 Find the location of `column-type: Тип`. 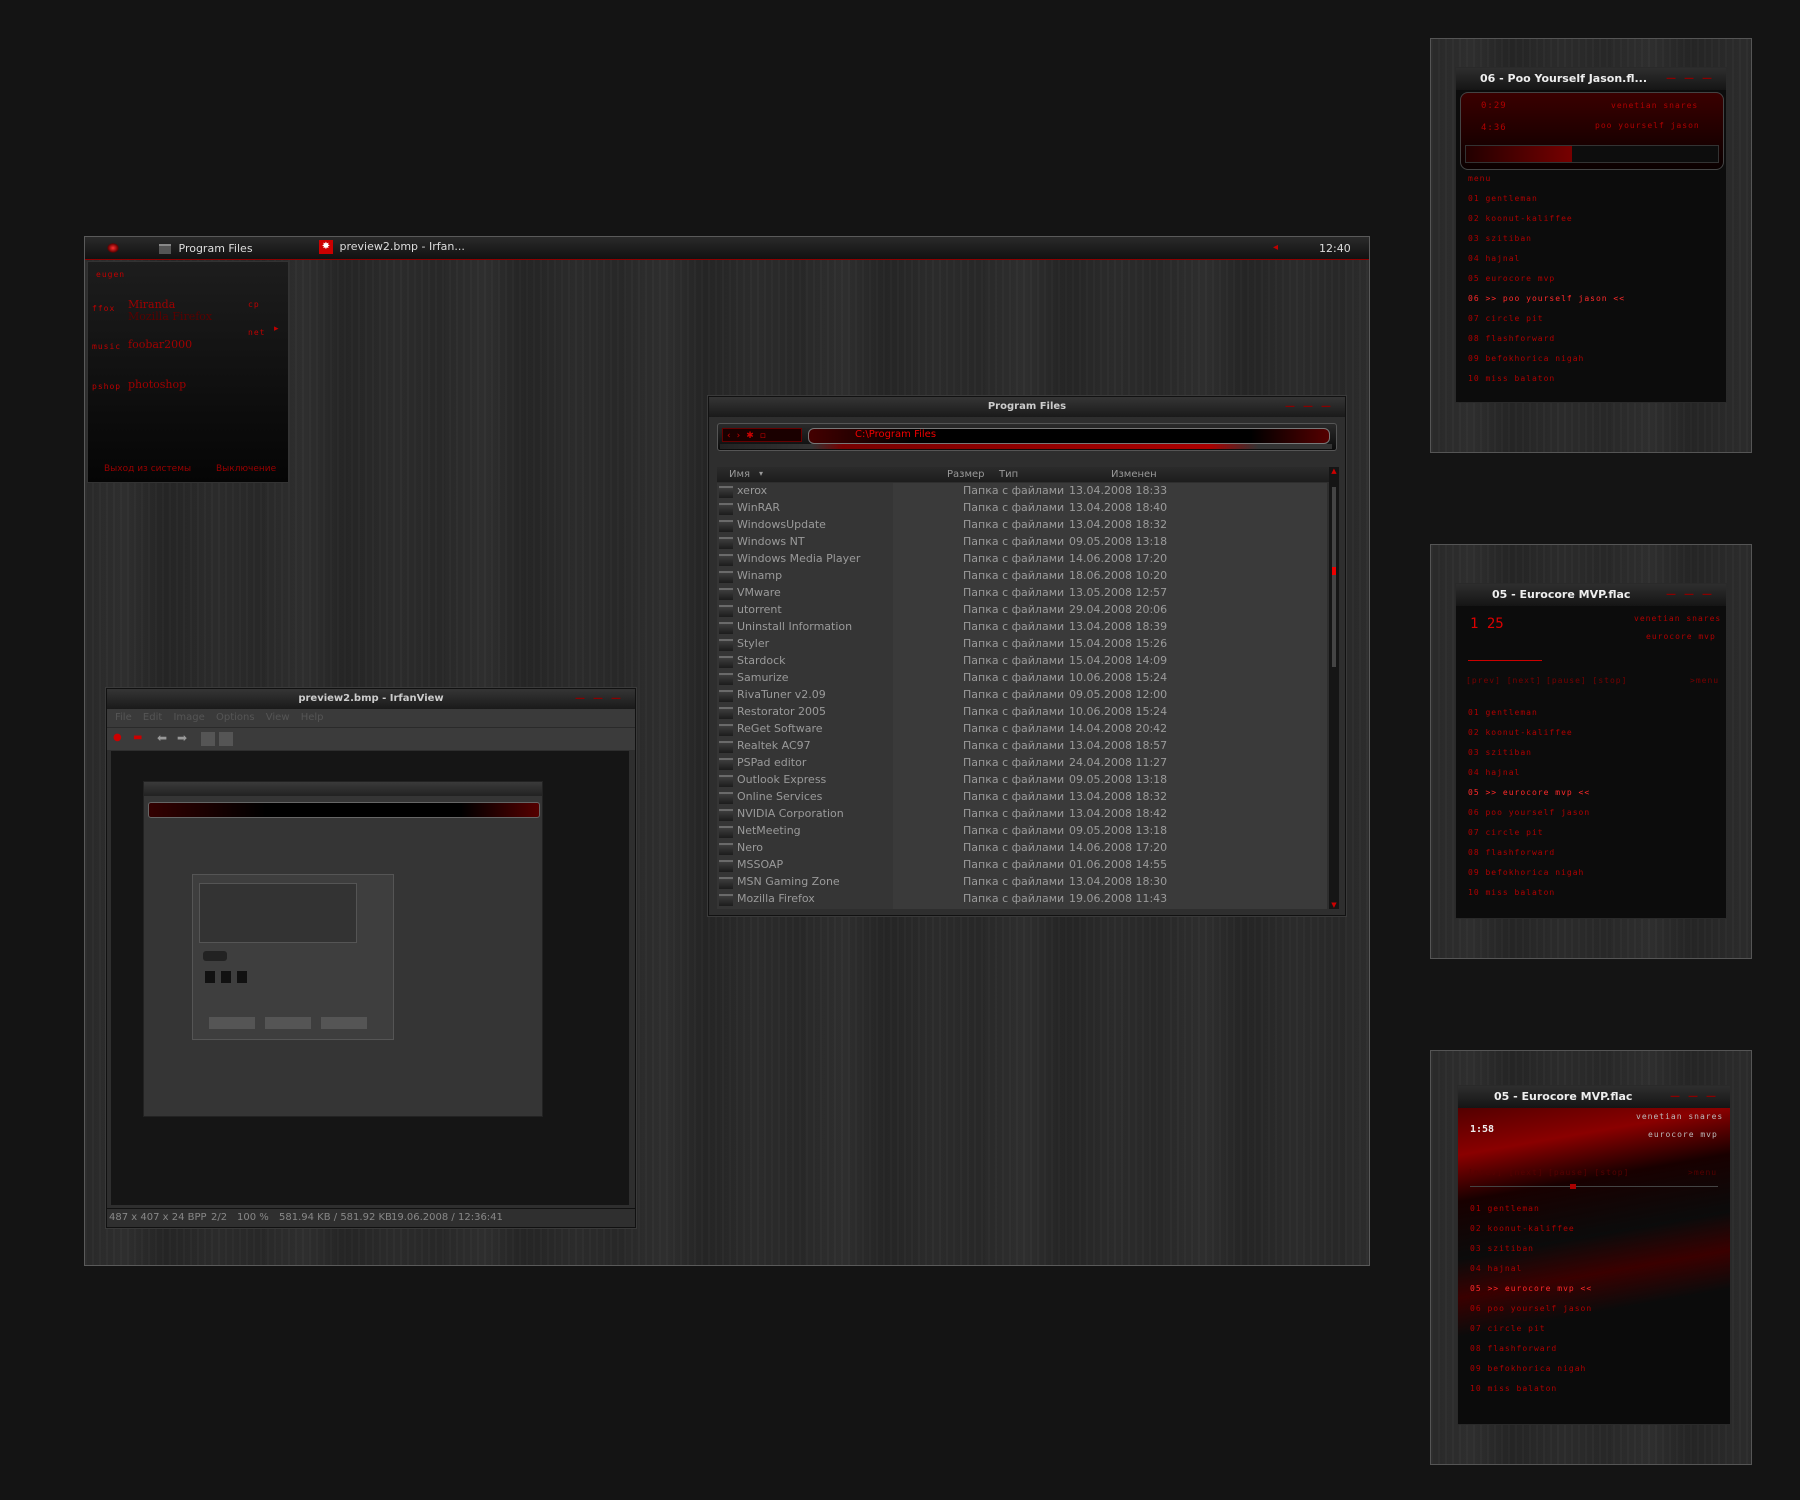

column-type: Тип is located at coordinates (1008, 474).